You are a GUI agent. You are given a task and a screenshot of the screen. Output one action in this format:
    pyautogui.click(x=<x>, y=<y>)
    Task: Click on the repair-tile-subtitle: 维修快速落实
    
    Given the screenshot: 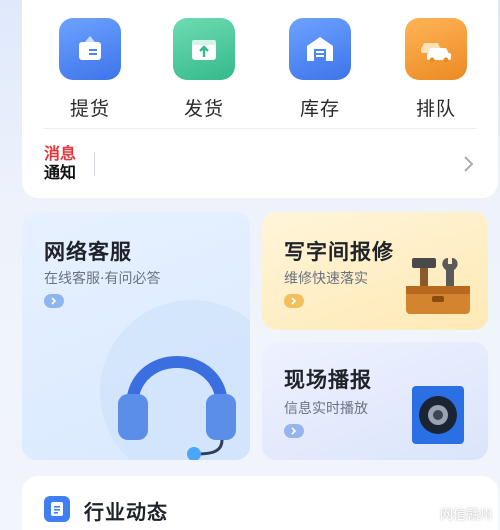 What is the action you would take?
    pyautogui.click(x=326, y=279)
    